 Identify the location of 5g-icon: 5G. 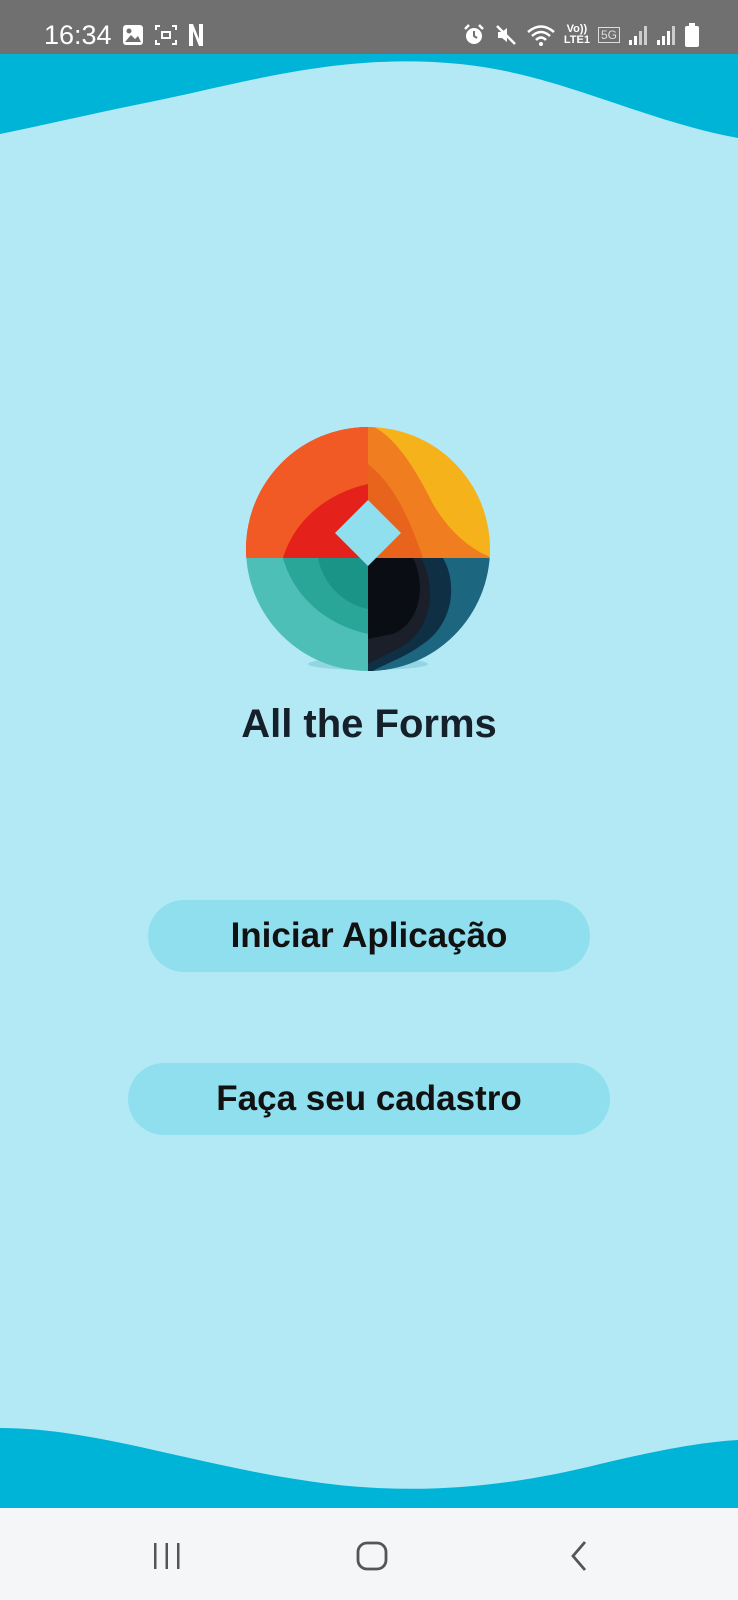
(608, 35).